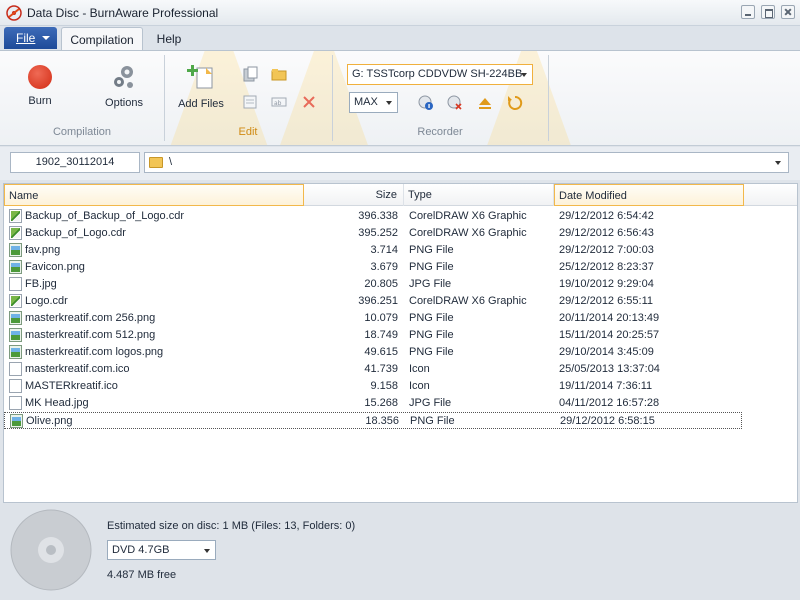 The image size is (800, 600). I want to click on file-size: 20.805, so click(381, 284).